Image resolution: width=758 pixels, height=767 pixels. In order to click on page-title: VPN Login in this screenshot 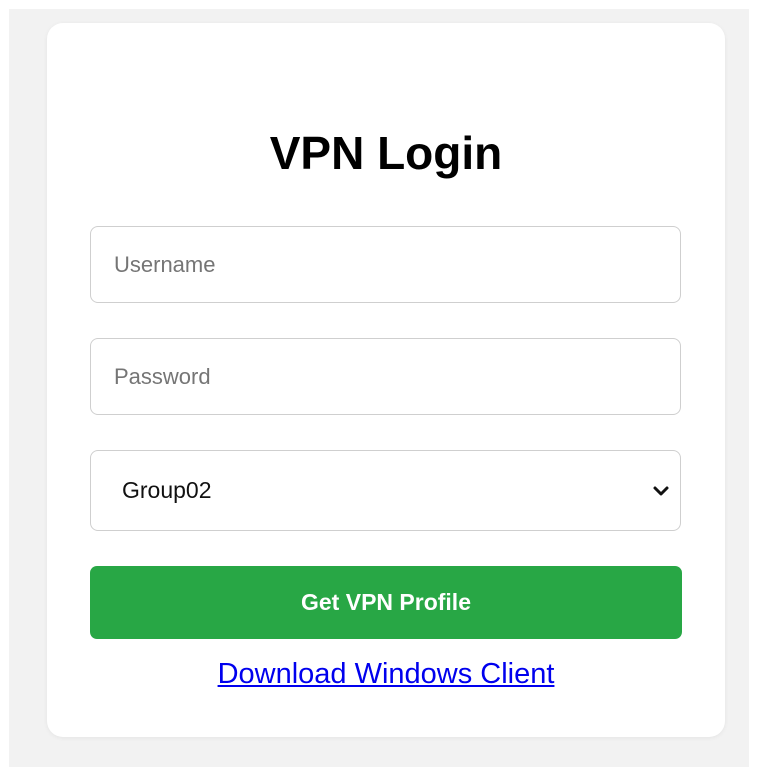, I will do `click(386, 153)`.